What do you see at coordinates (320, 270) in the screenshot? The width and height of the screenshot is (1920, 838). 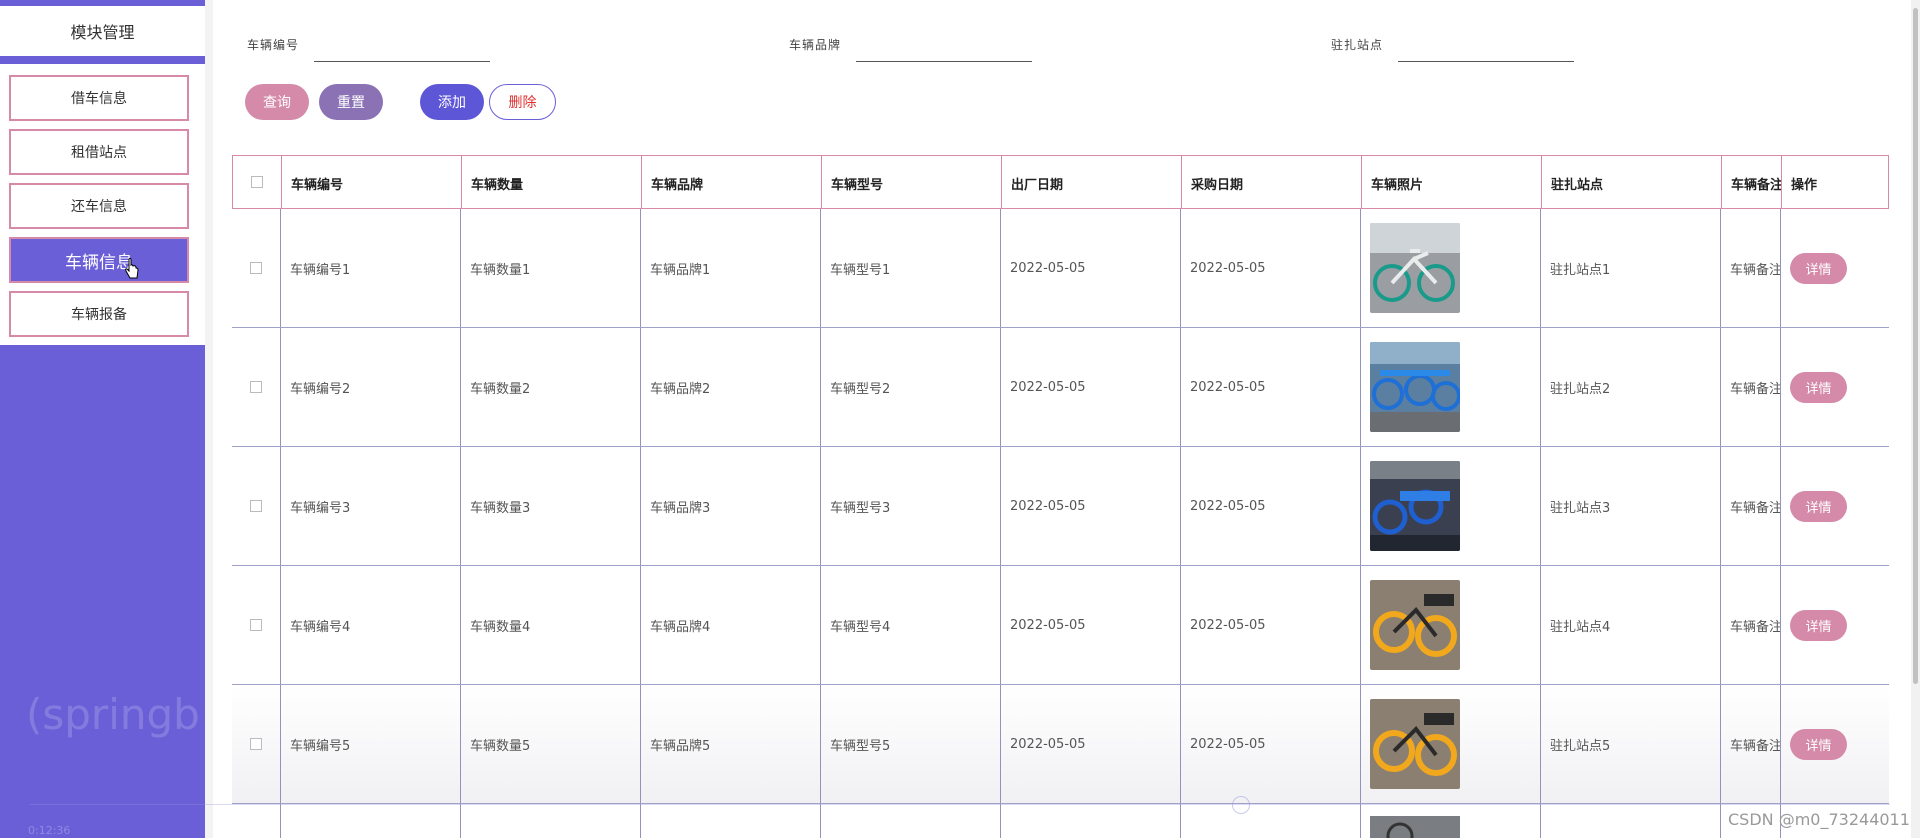 I see `cell-vehicle-id: 车辆编号1` at bounding box center [320, 270].